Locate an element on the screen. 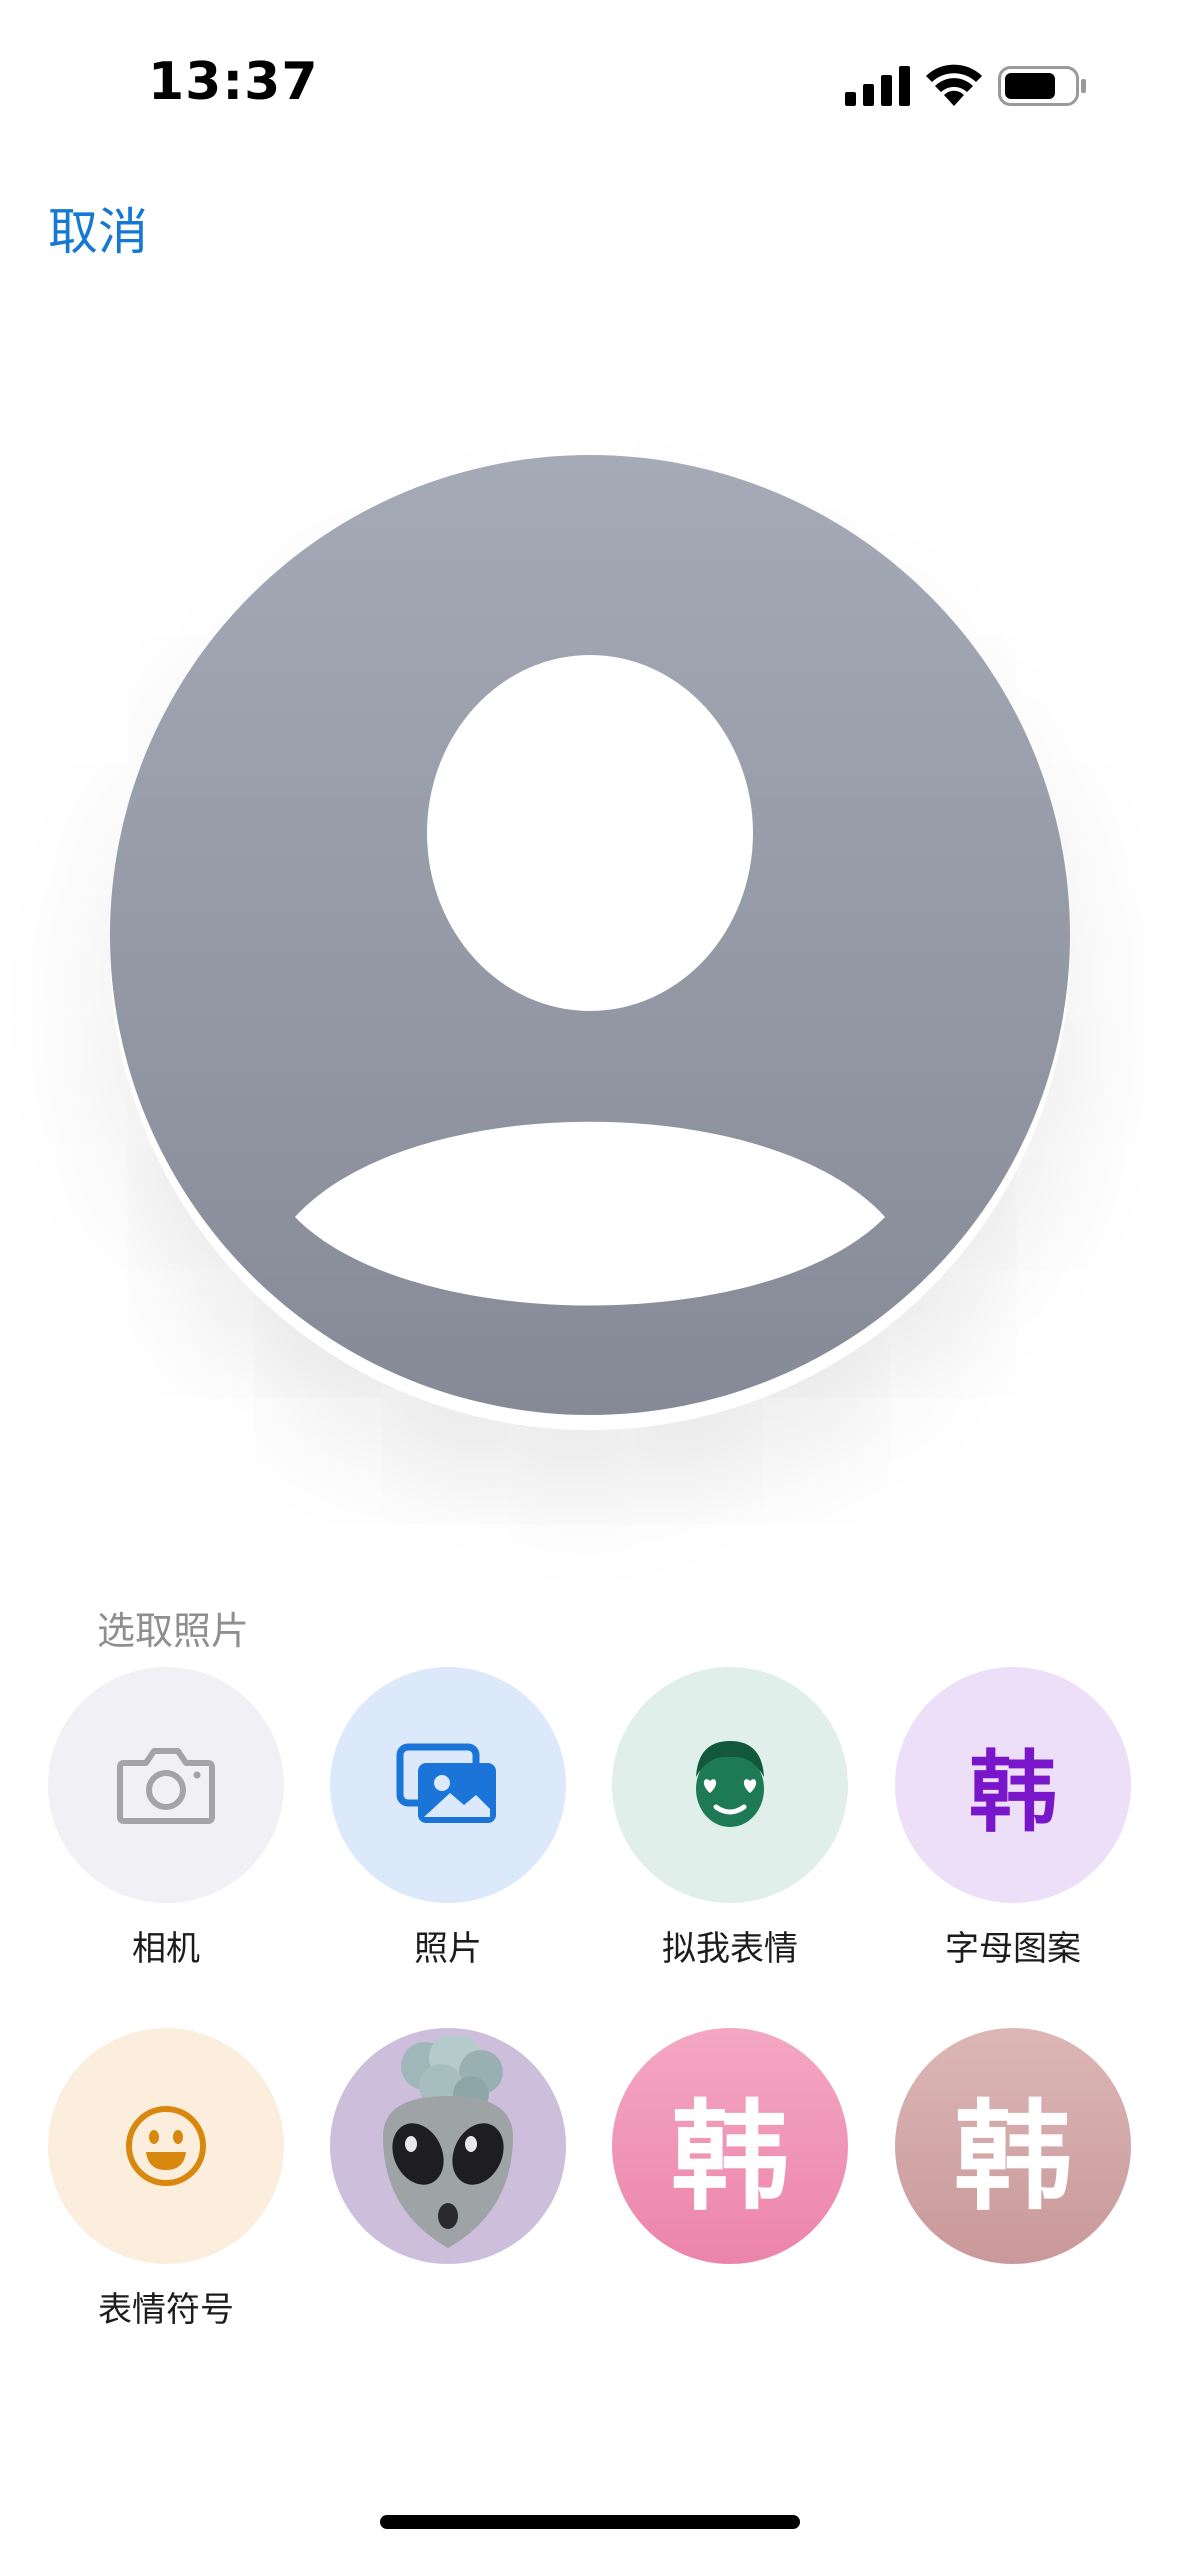  photos-button is located at coordinates (448, 1785).